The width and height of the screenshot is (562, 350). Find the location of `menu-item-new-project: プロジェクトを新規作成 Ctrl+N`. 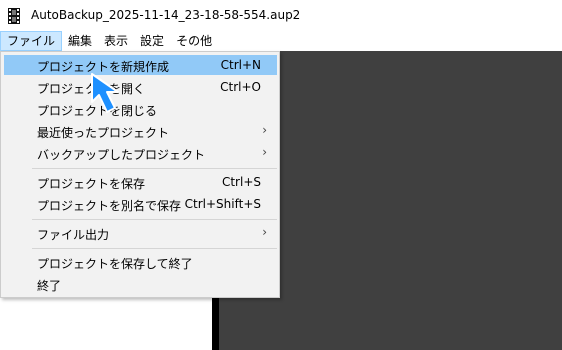

menu-item-new-project: プロジェクトを新規作成 Ctrl+N is located at coordinates (140, 65).